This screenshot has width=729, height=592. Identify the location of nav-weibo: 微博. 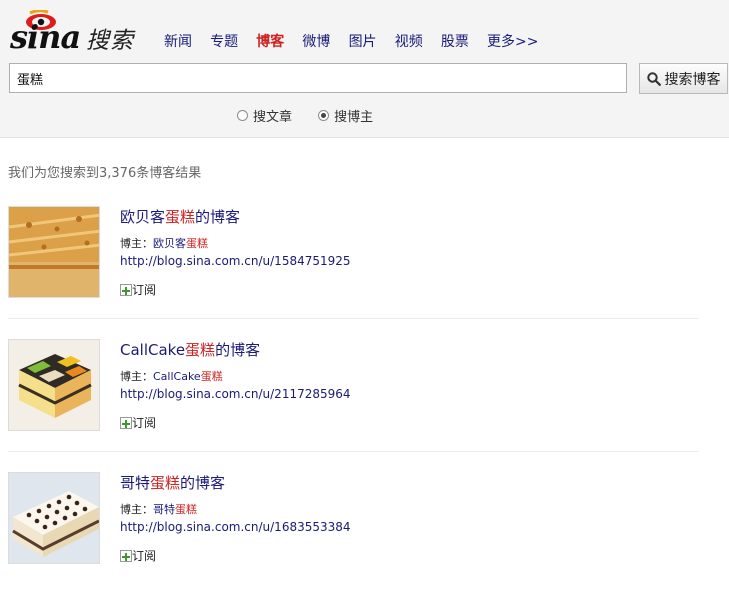
(316, 41).